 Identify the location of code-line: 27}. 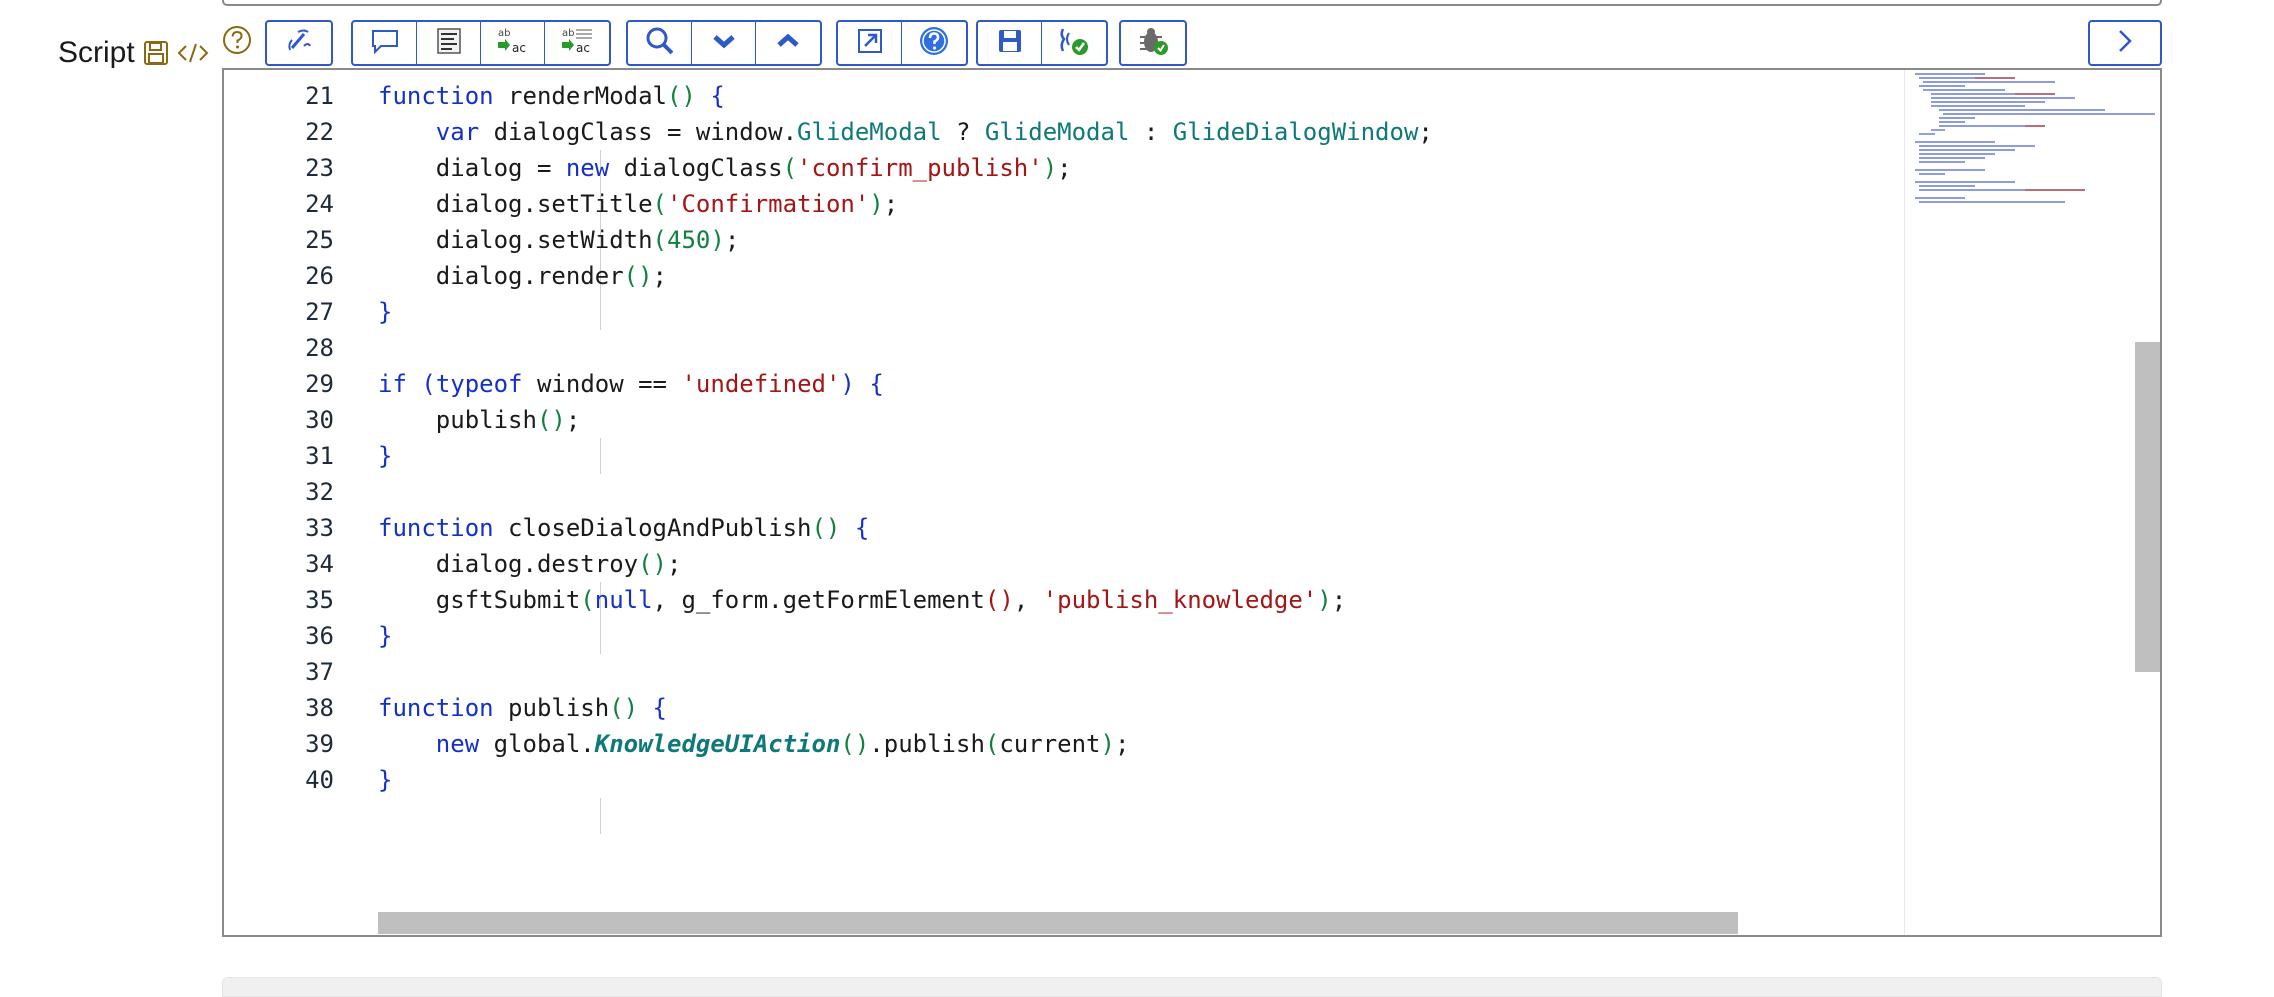
(308, 312).